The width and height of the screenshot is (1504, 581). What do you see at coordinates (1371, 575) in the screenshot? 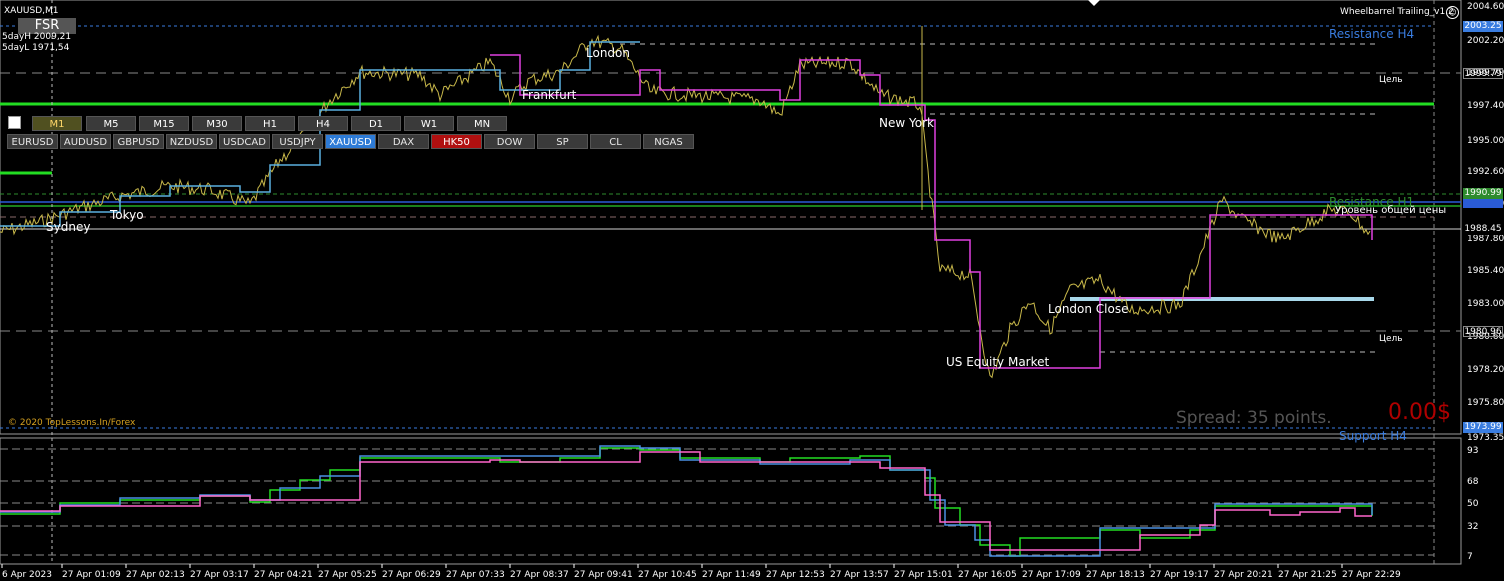
I see `time-tick: 27 Apr 22:29` at bounding box center [1371, 575].